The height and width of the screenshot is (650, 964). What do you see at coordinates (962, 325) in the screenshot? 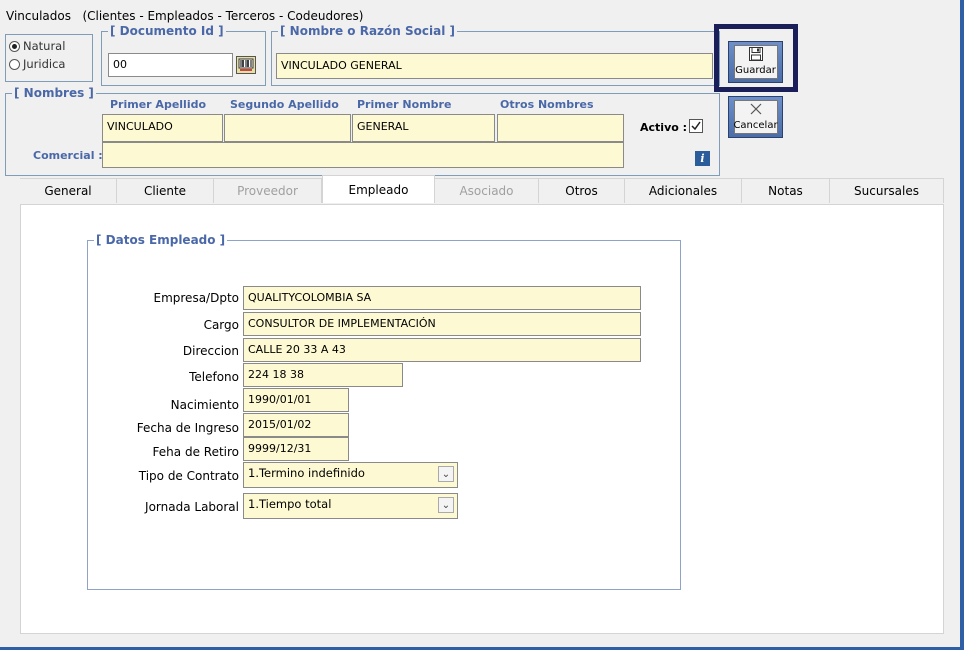
I see `window-right-edge` at bounding box center [962, 325].